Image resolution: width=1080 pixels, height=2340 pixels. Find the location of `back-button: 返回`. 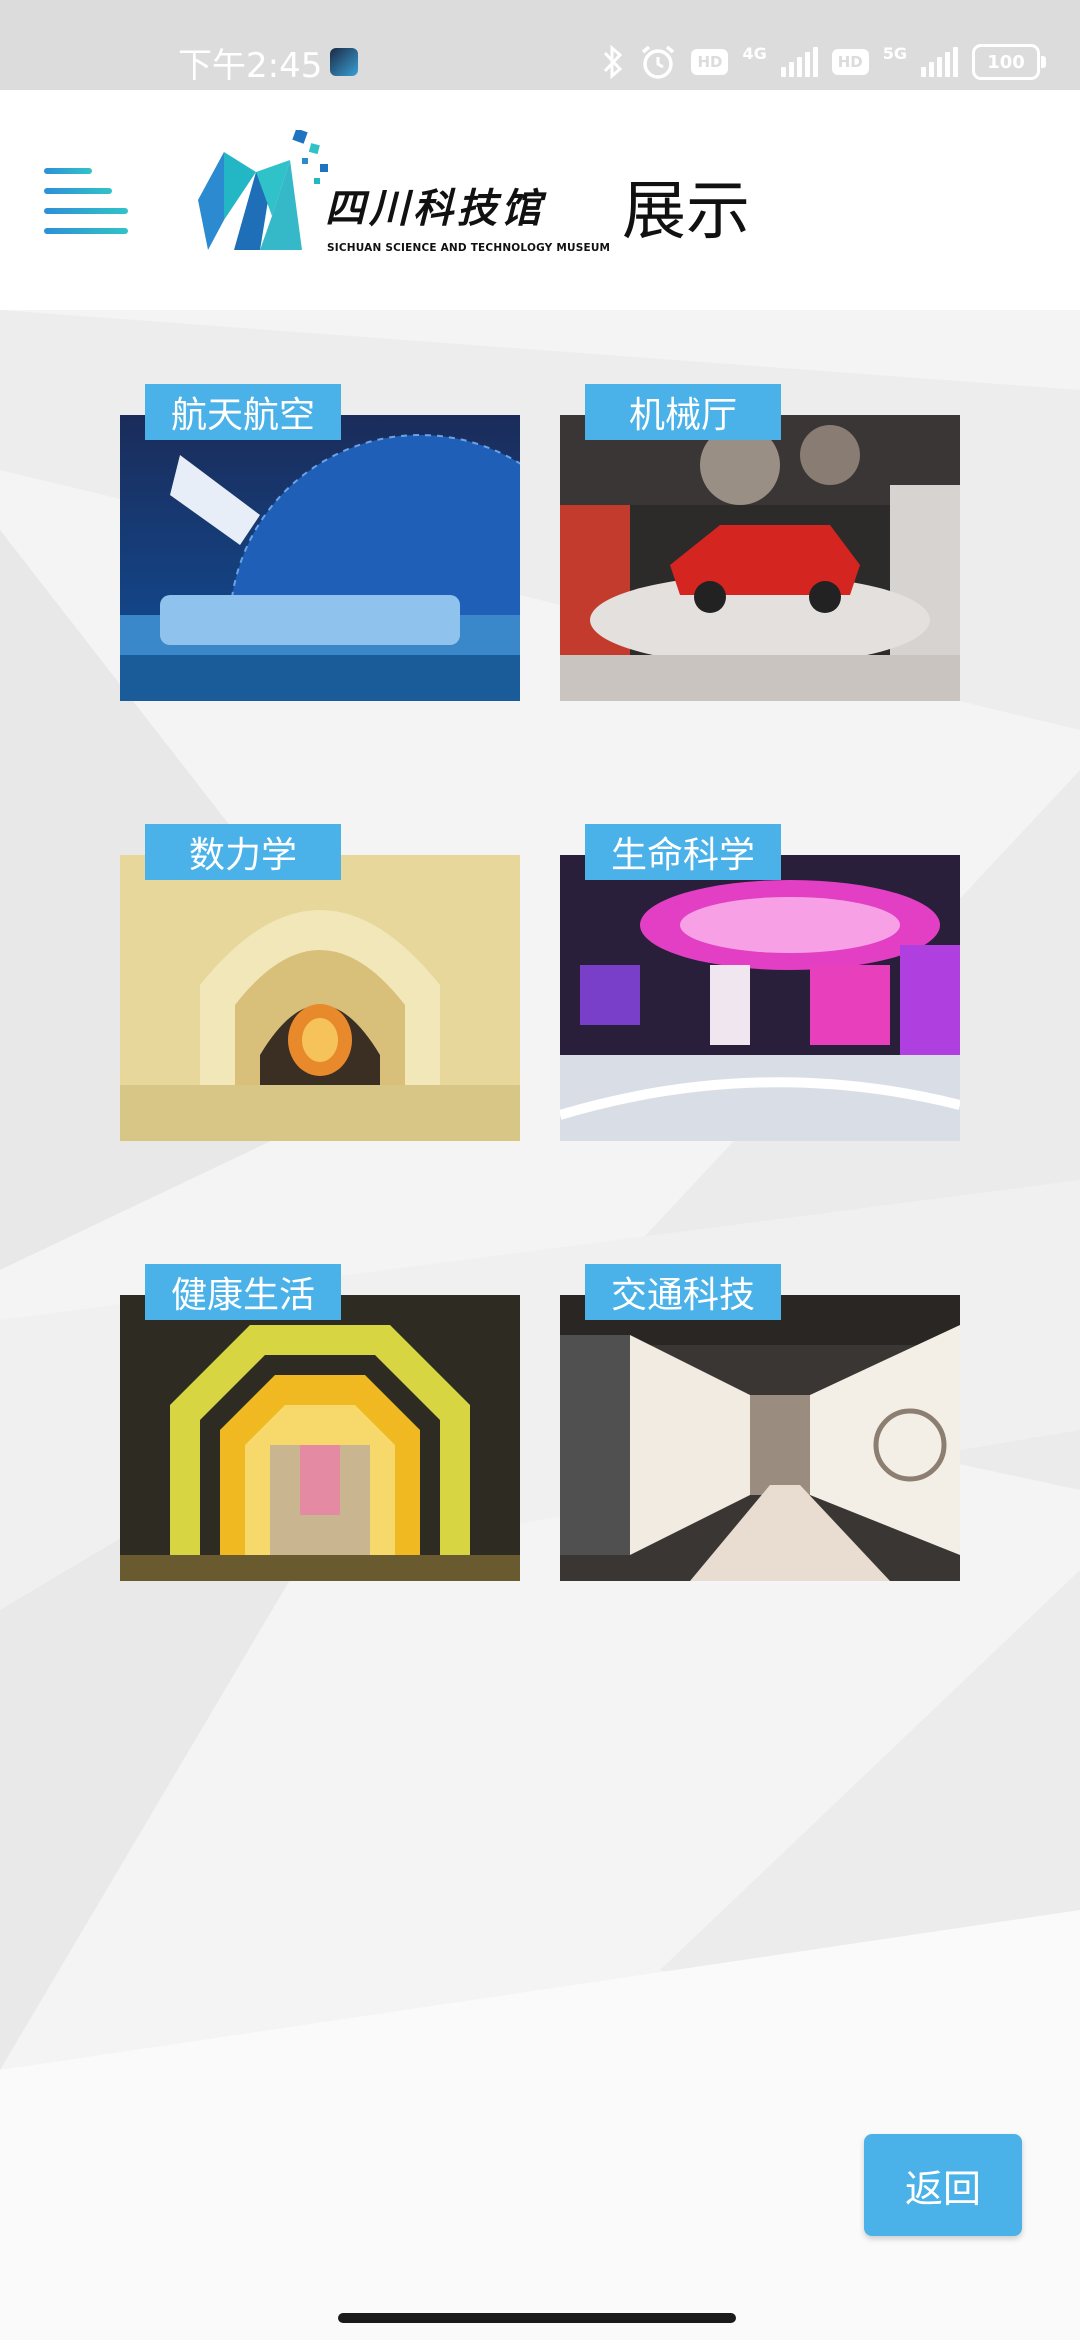

back-button: 返回 is located at coordinates (943, 2185).